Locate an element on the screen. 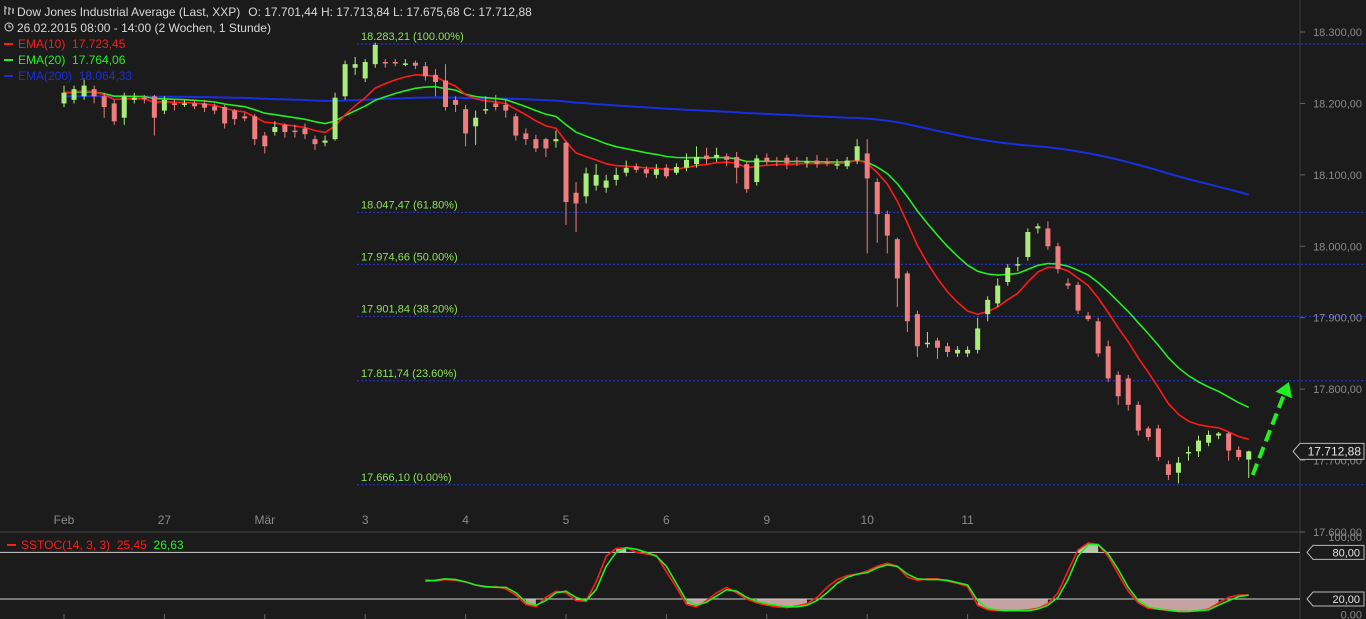  stoch-k-value: 25,45 is located at coordinates (131, 545).